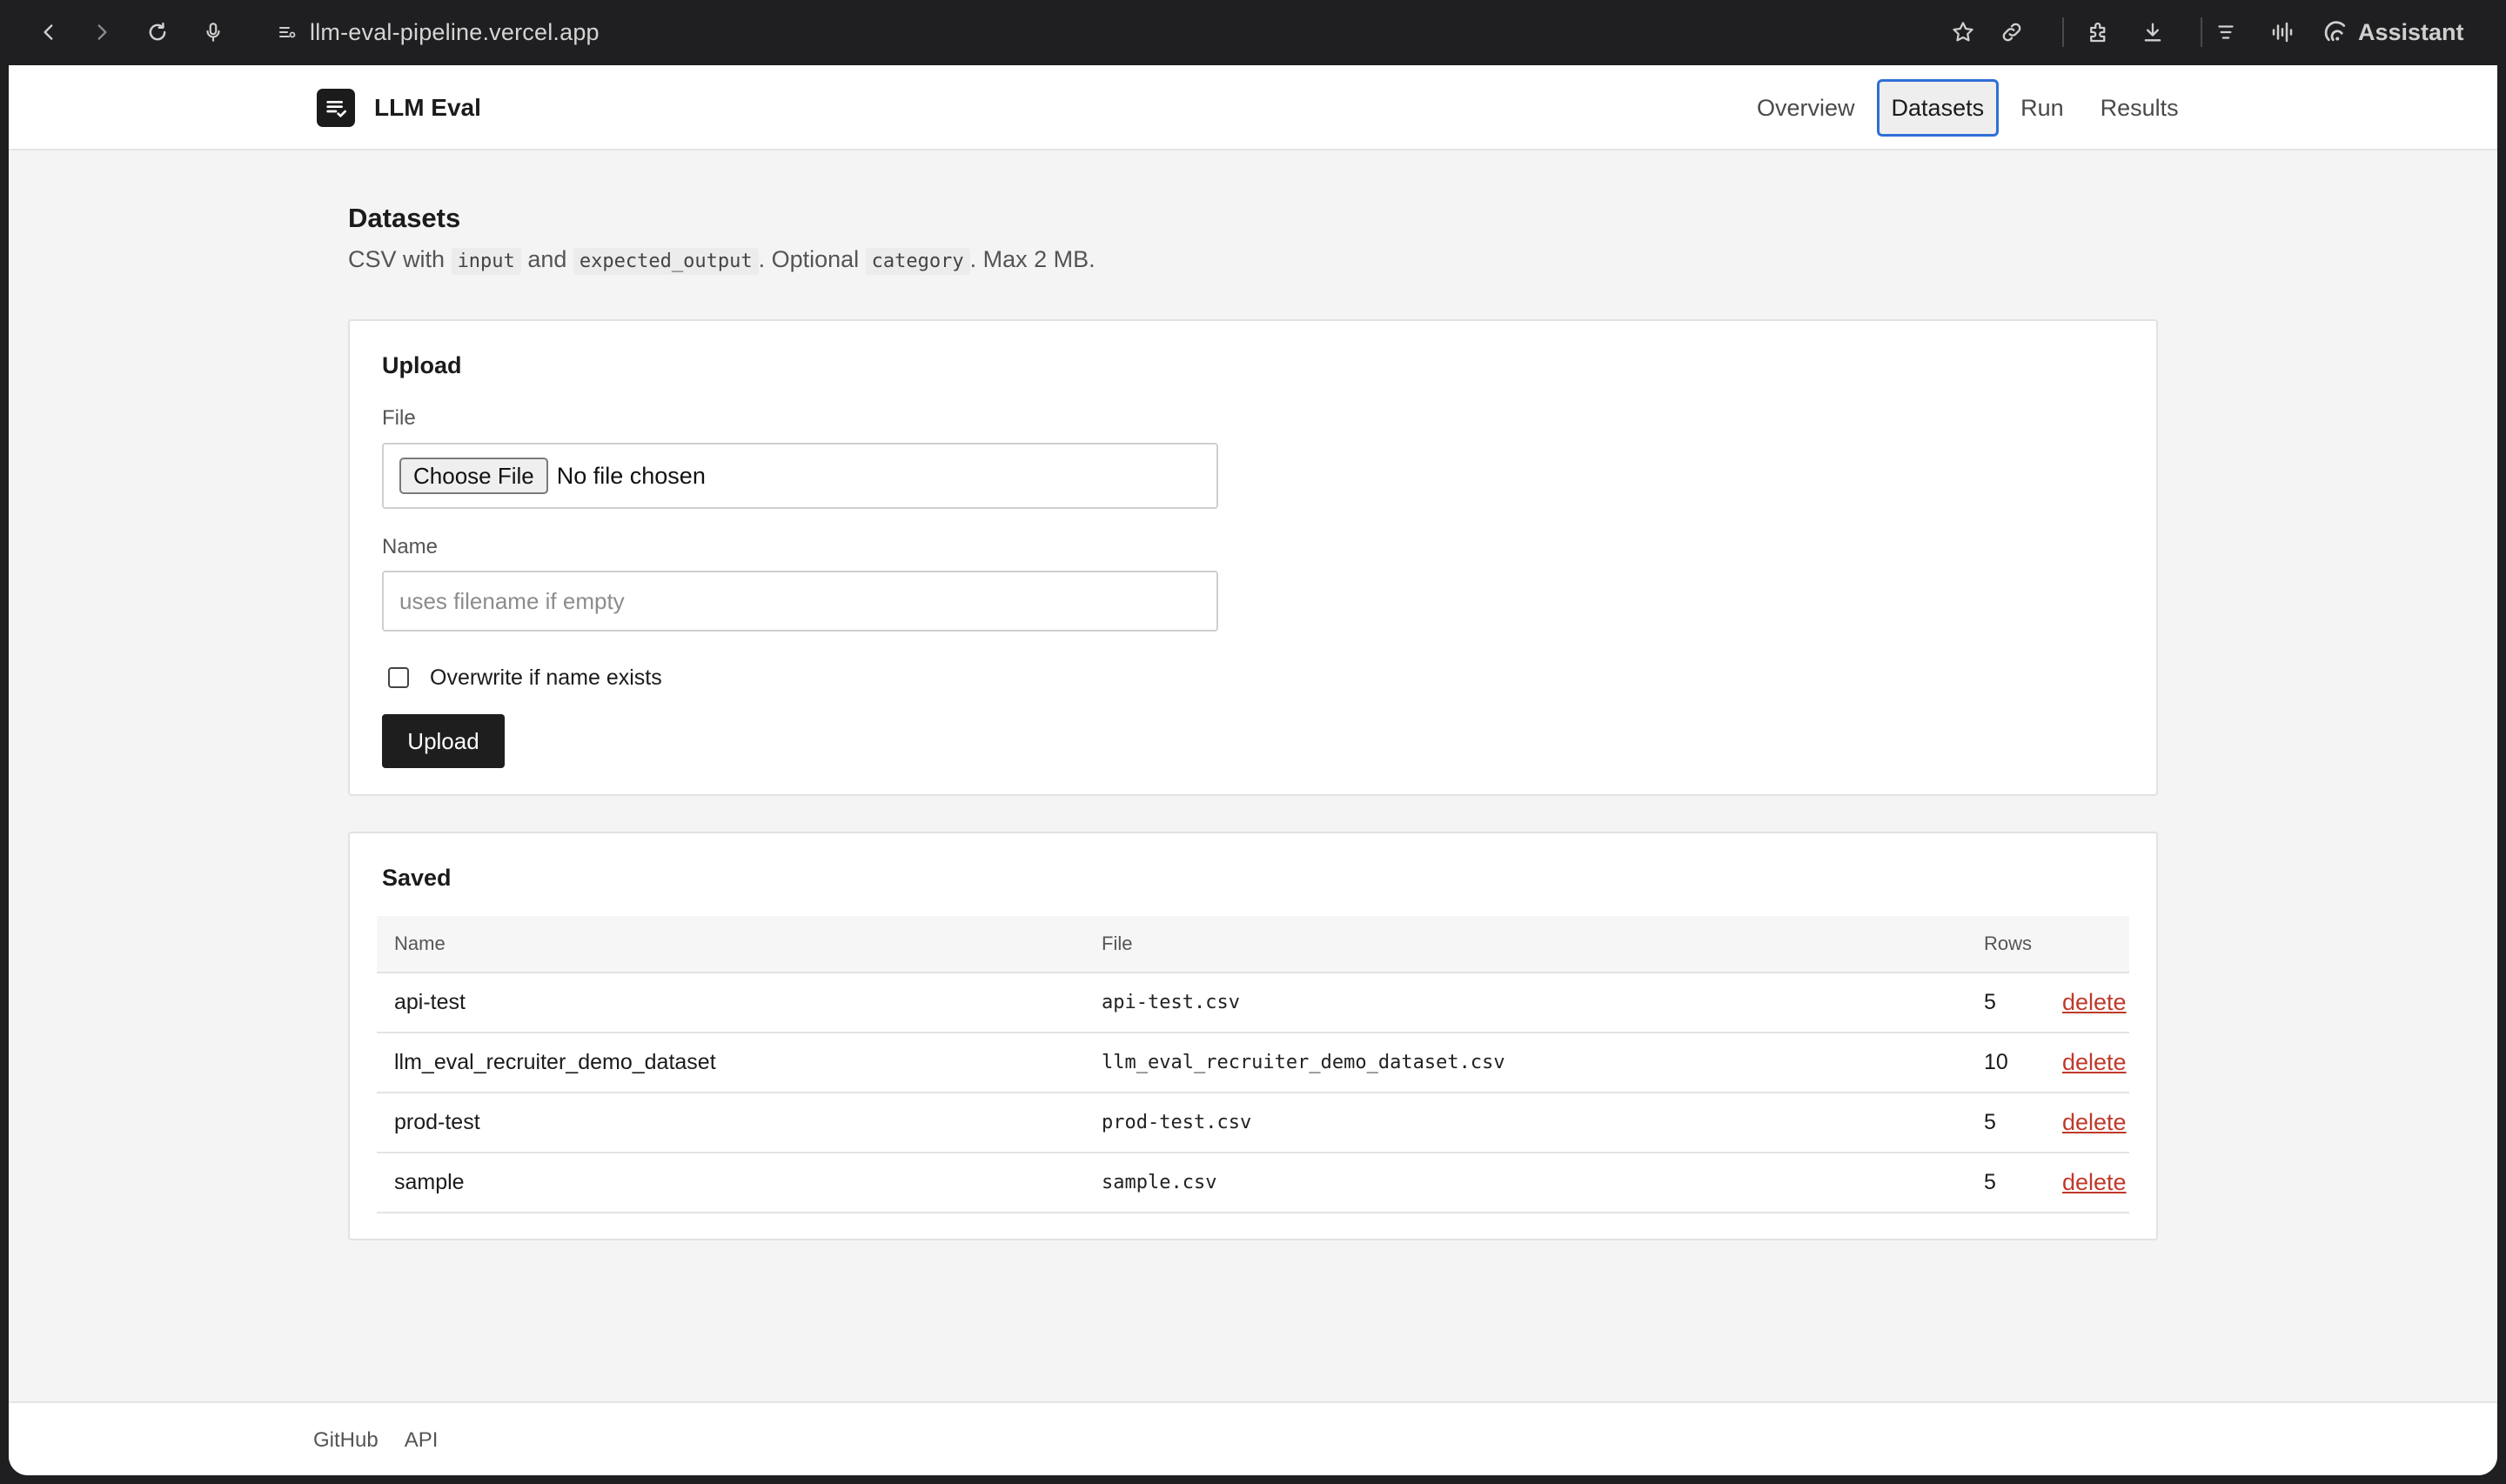 The image size is (2506, 1484). What do you see at coordinates (427, 108) in the screenshot?
I see `brand-name: LLM Eval` at bounding box center [427, 108].